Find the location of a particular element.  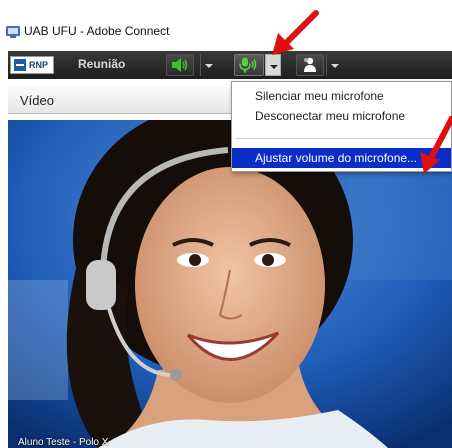

menu-item-desconectar: Desconectar meu microfone is located at coordinates (341, 116).